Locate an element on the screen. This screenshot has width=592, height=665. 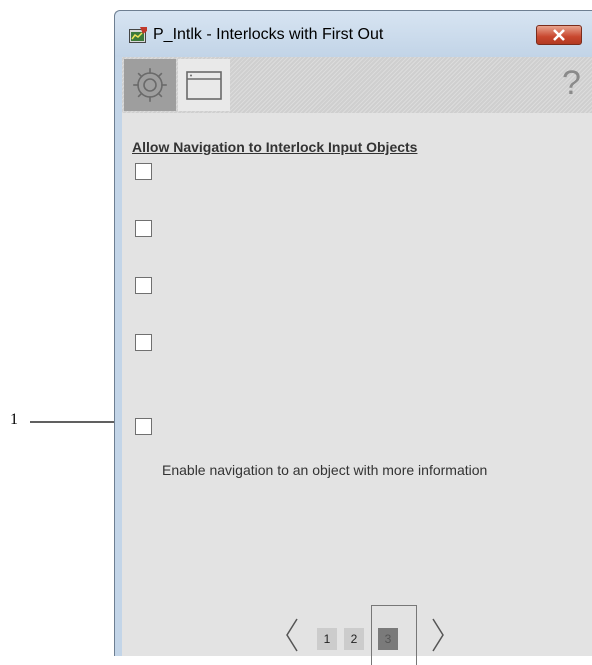
page-1-button: 1 is located at coordinates (327, 639).